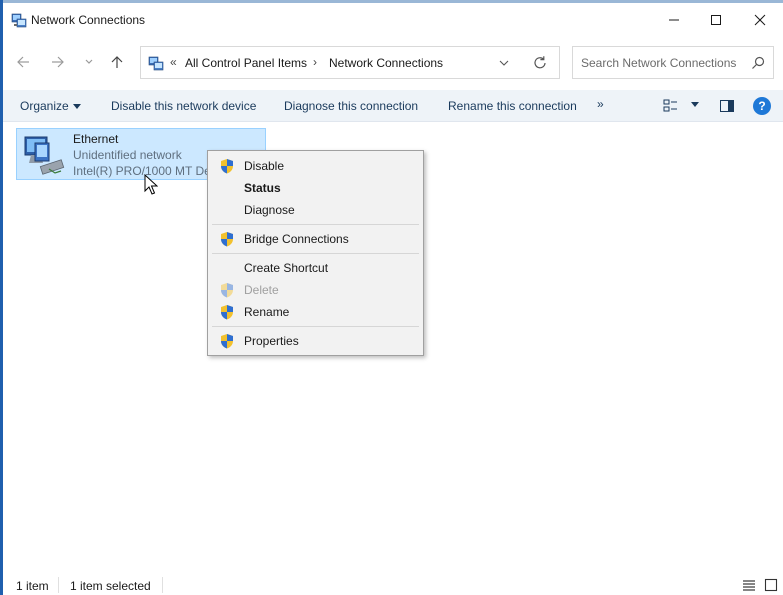  What do you see at coordinates (88, 20) in the screenshot?
I see `window-title: Network Connections` at bounding box center [88, 20].